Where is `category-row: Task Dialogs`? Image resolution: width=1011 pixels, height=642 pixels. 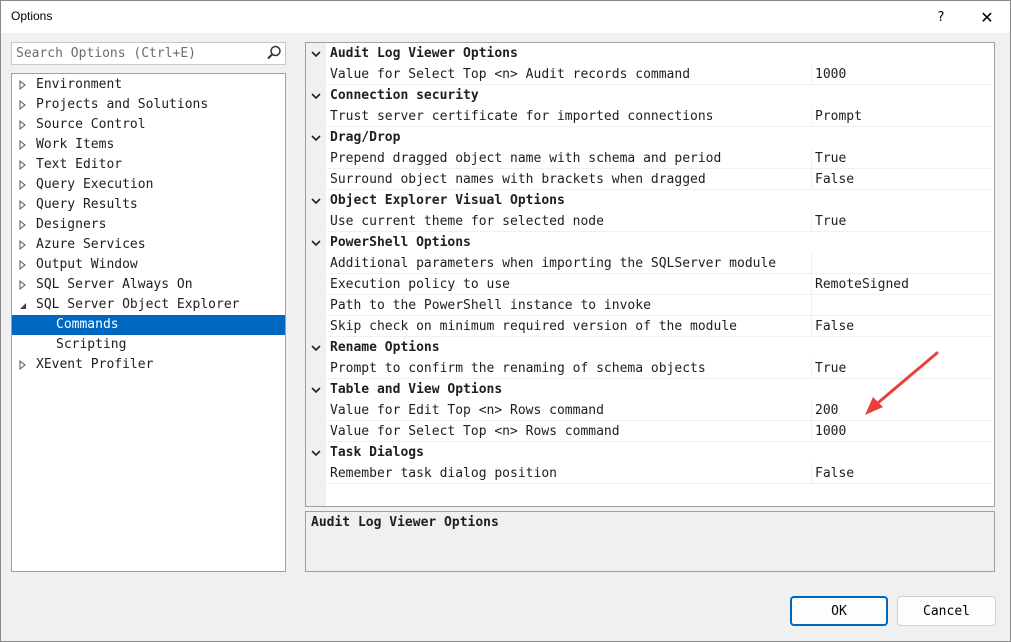
category-row: Task Dialogs is located at coordinates (650, 452).